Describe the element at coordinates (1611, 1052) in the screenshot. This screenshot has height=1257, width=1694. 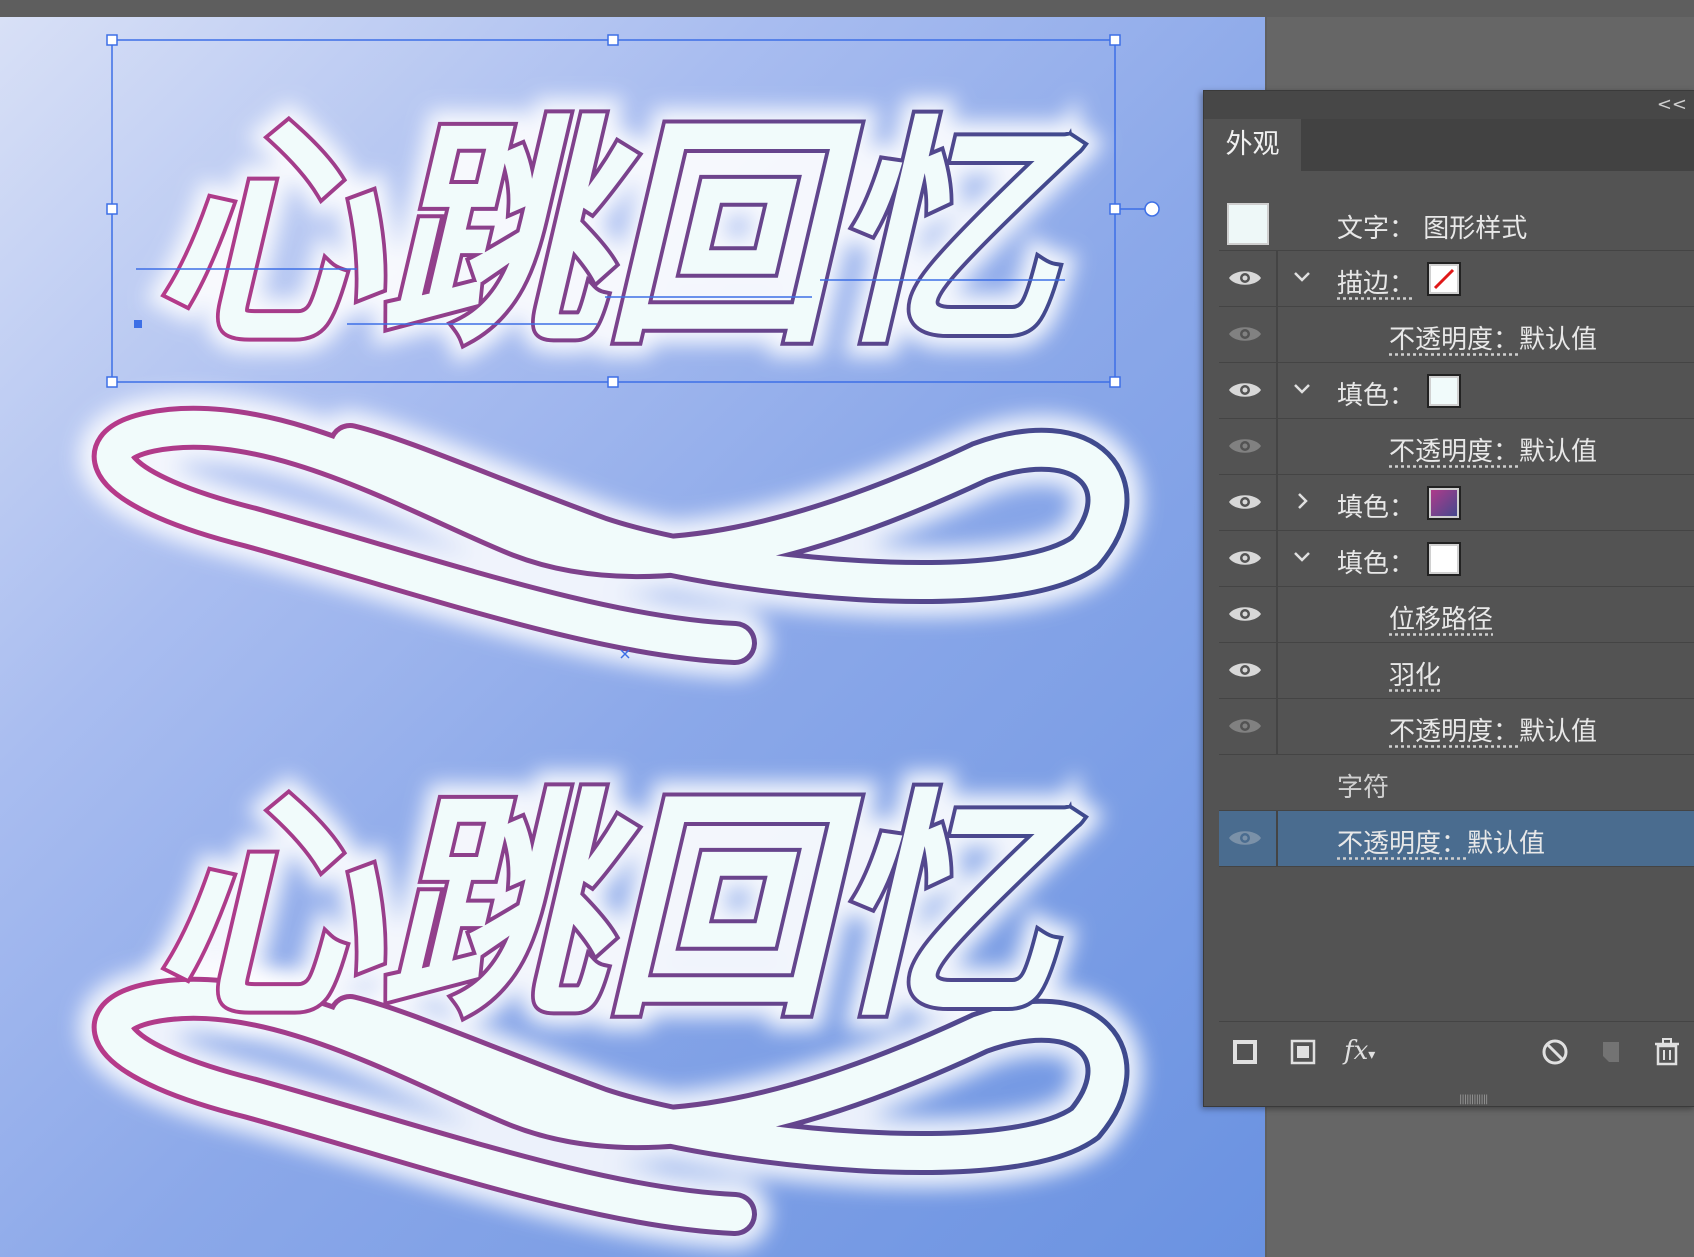
I see `duplicate-item-icon` at that location.